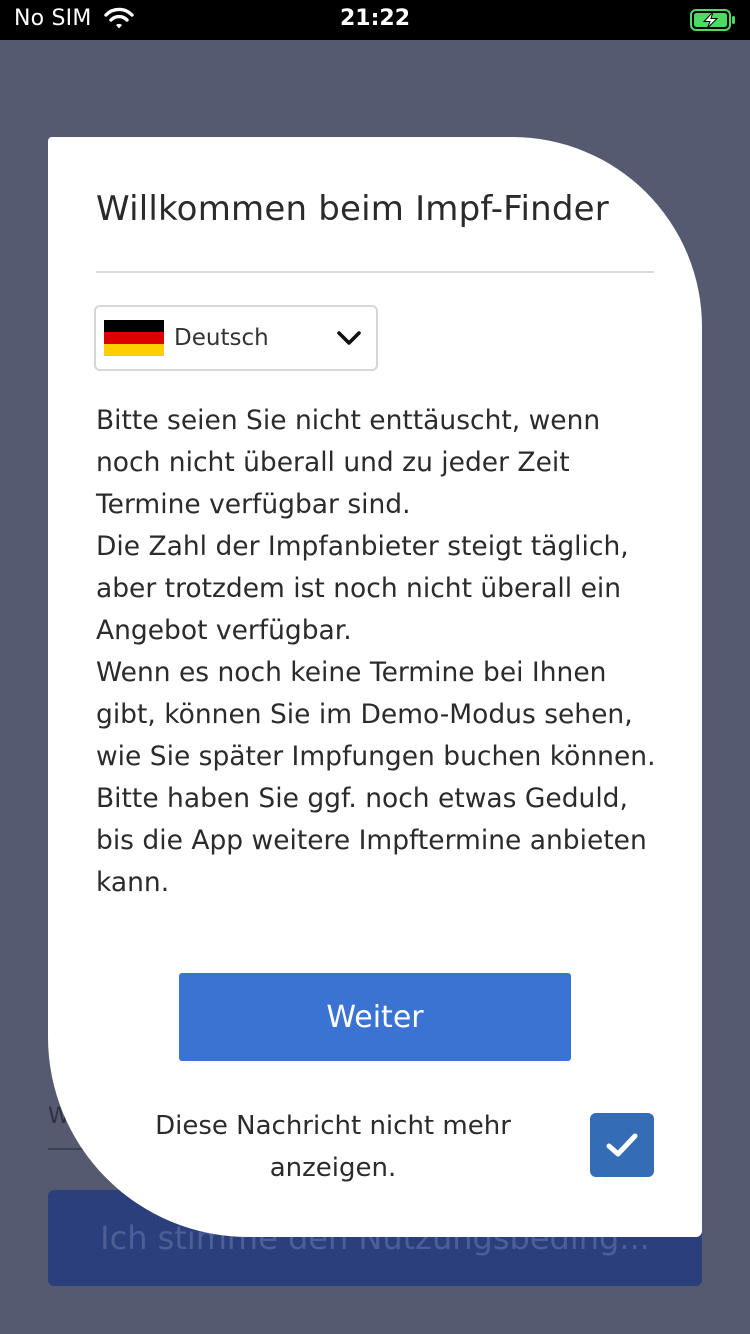 The width and height of the screenshot is (750, 1334). What do you see at coordinates (253, 504) in the screenshot?
I see `info-line: Termine verfügbar sind.` at bounding box center [253, 504].